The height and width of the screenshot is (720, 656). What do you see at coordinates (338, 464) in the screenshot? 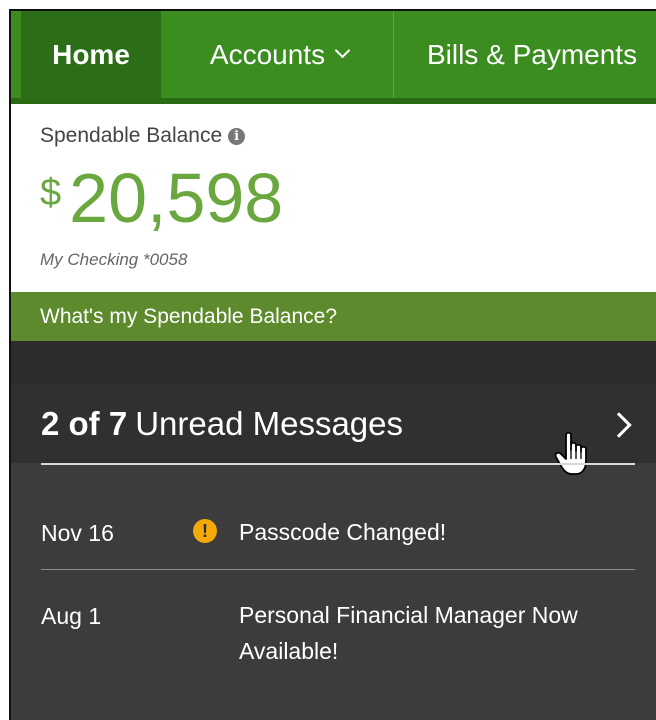
I see `messages-header-divider` at bounding box center [338, 464].